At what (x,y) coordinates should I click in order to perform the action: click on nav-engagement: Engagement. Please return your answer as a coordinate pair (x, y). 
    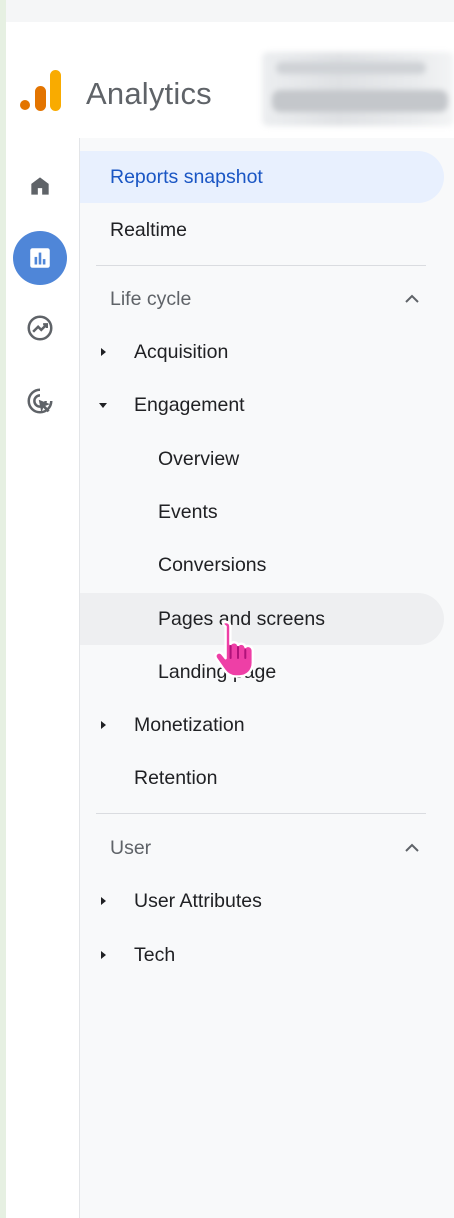
    Looking at the image, I should click on (262, 405).